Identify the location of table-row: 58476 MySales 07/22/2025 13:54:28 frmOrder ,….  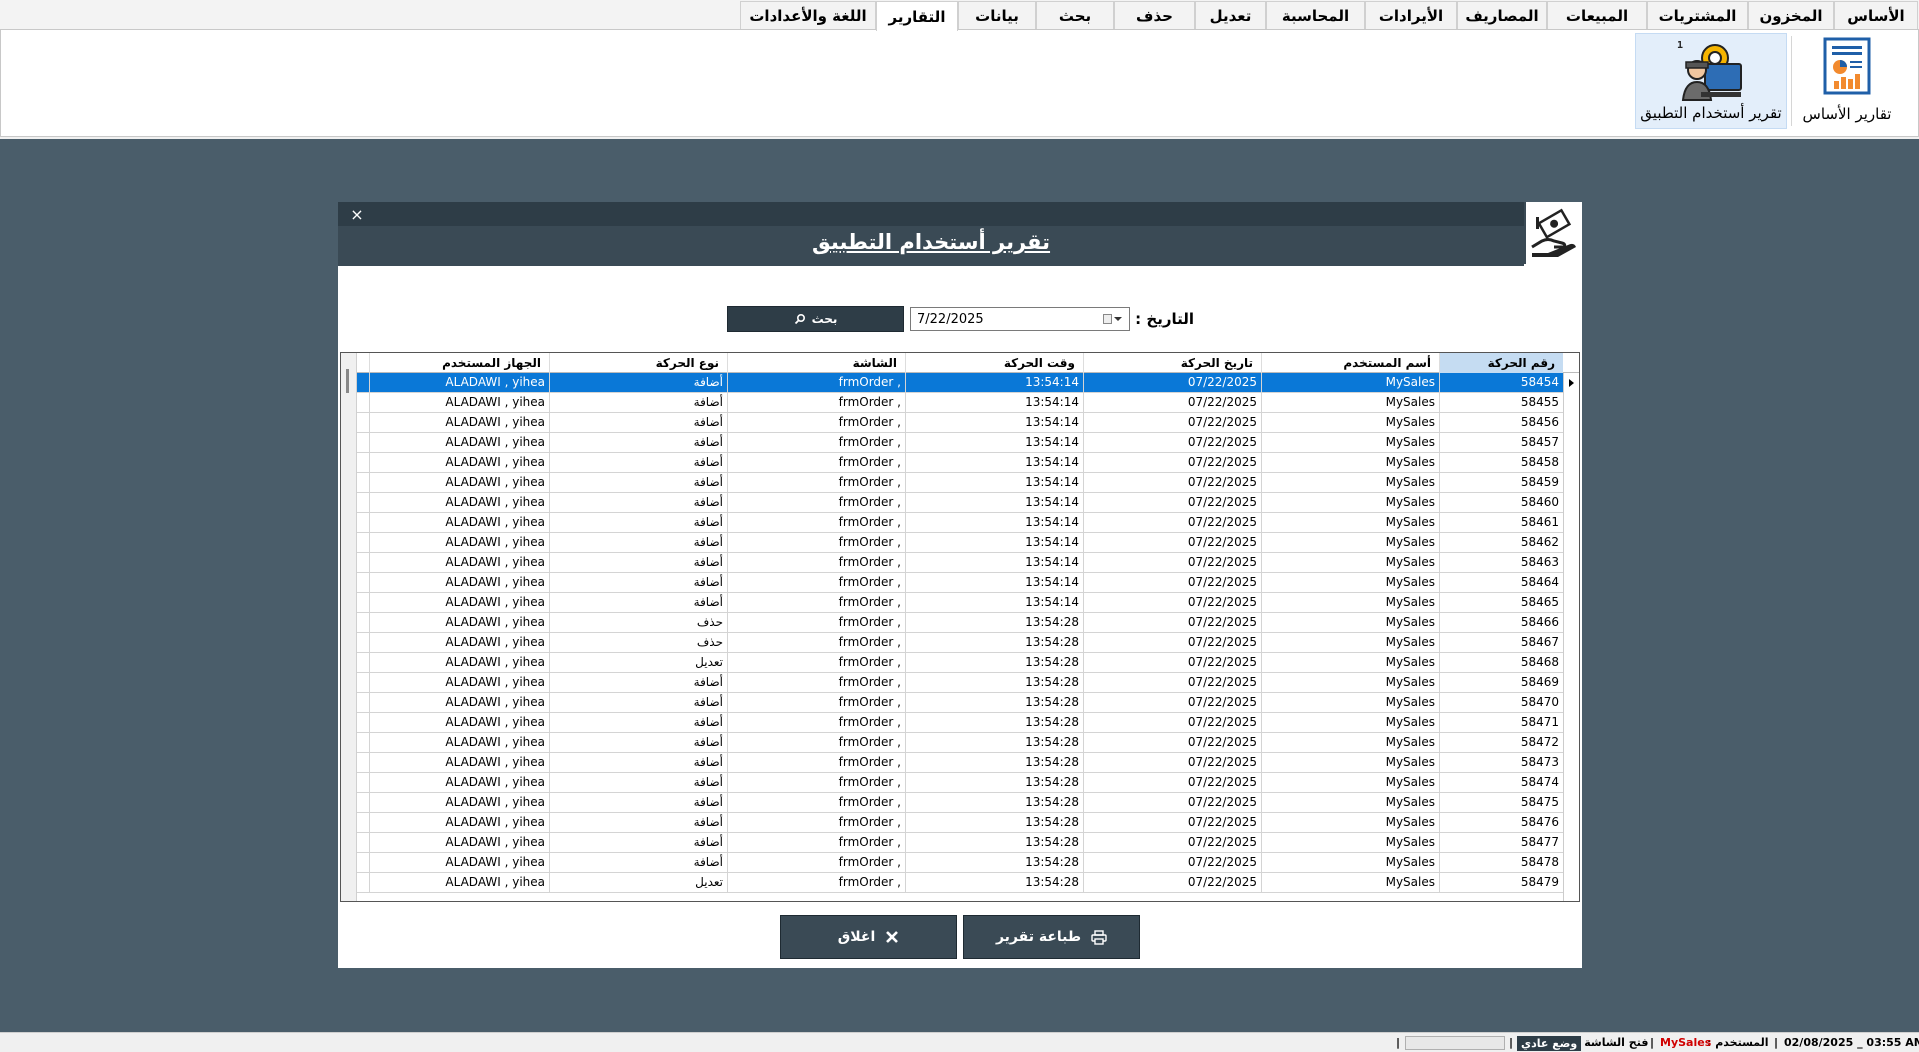
(960, 823).